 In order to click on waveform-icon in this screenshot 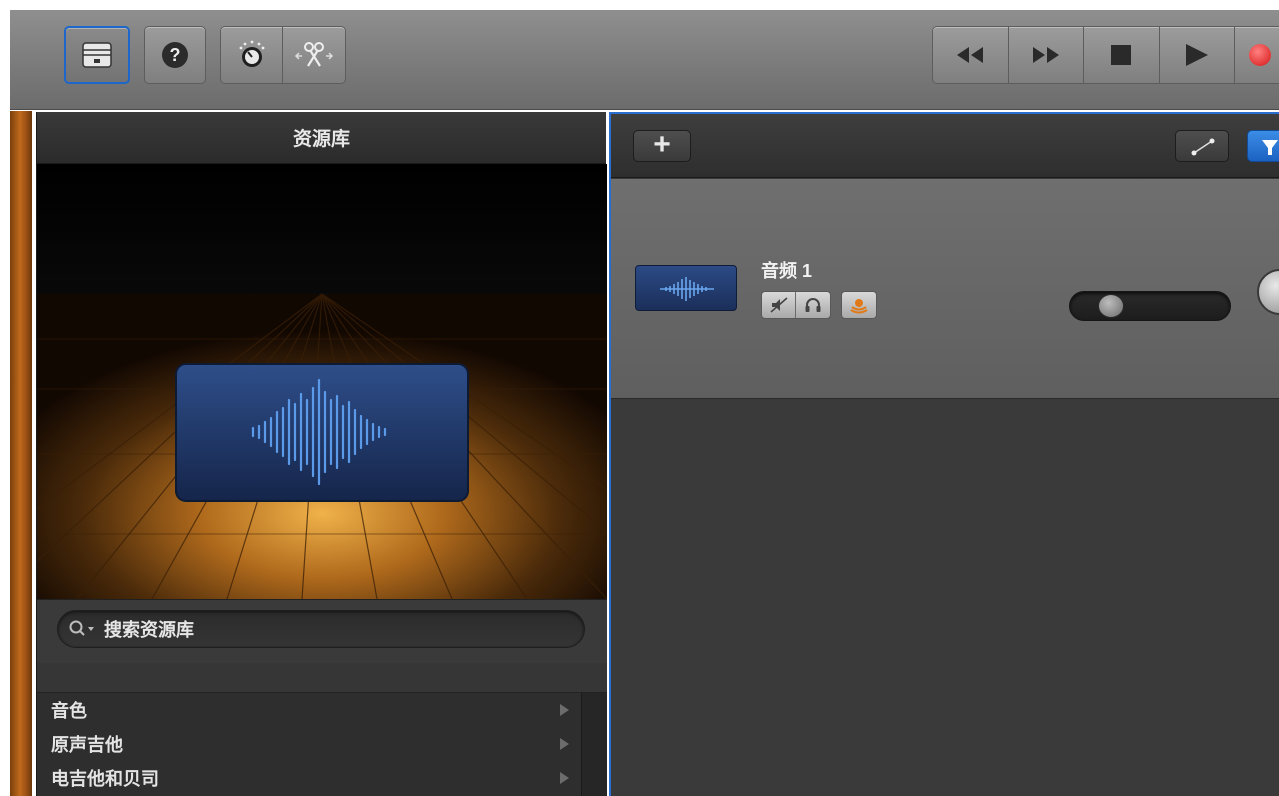, I will do `click(687, 289)`.